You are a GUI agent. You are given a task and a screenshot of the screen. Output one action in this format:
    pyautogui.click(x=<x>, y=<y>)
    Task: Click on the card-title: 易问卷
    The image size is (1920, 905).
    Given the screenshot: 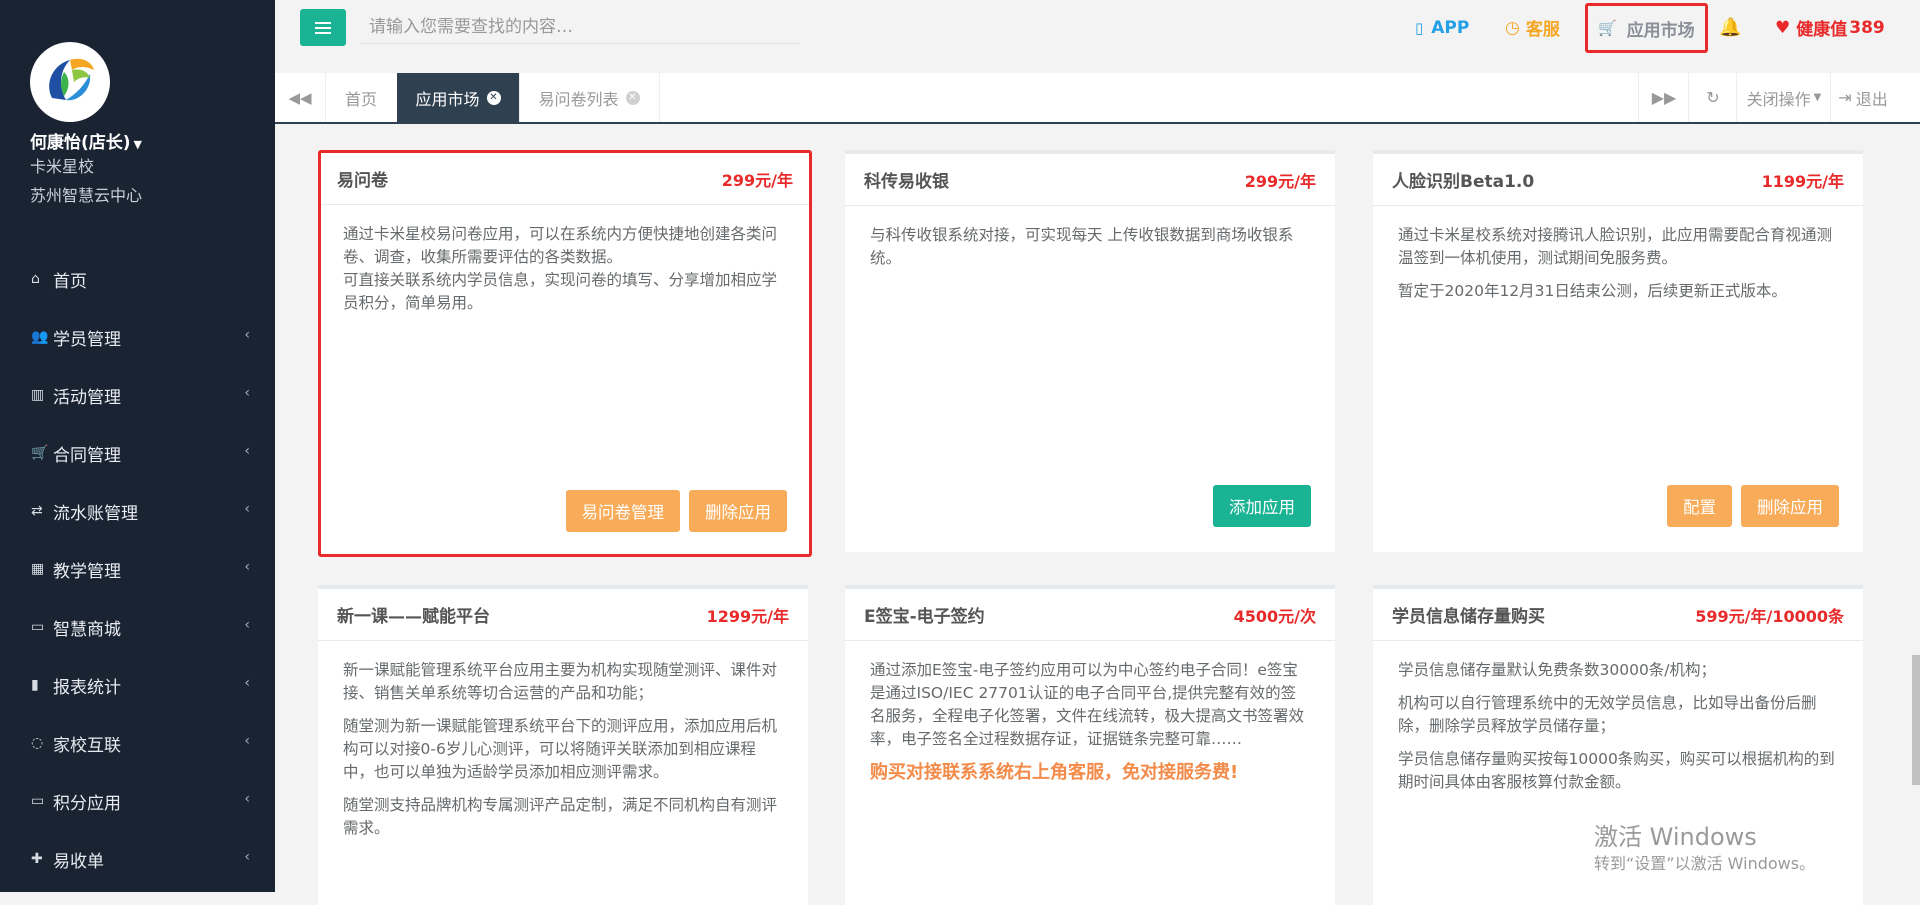 What is the action you would take?
    pyautogui.click(x=362, y=181)
    